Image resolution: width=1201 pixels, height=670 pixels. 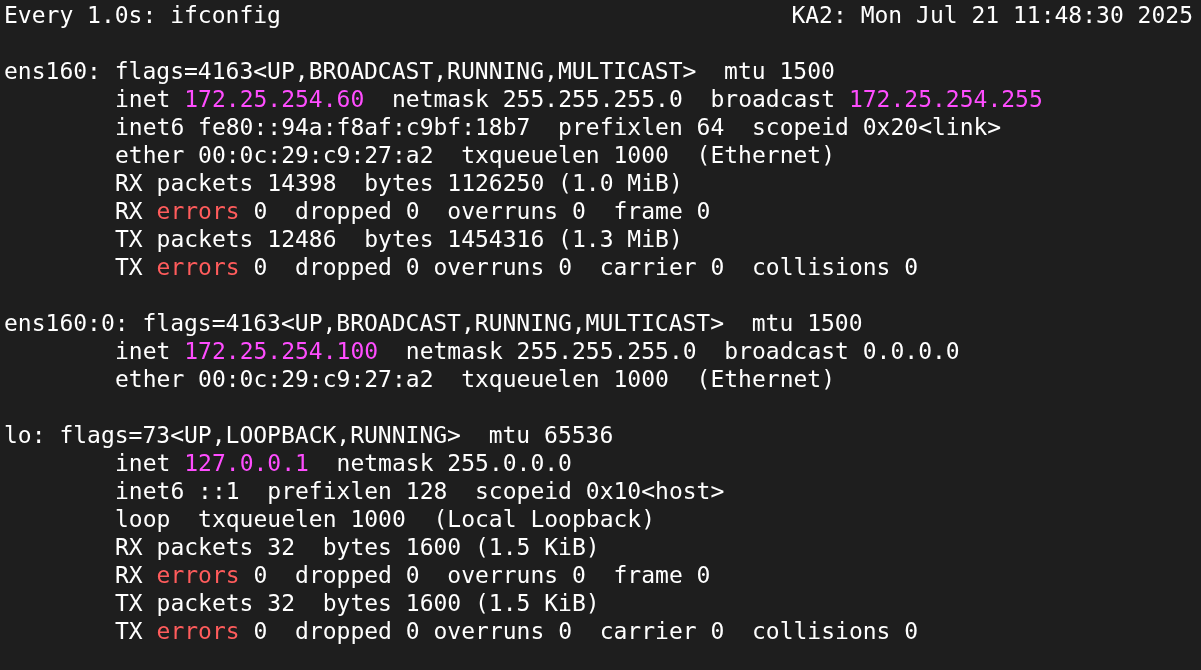 I want to click on terminal-line: loop txqueuelen 1000 (Local Loopback), so click(x=386, y=519).